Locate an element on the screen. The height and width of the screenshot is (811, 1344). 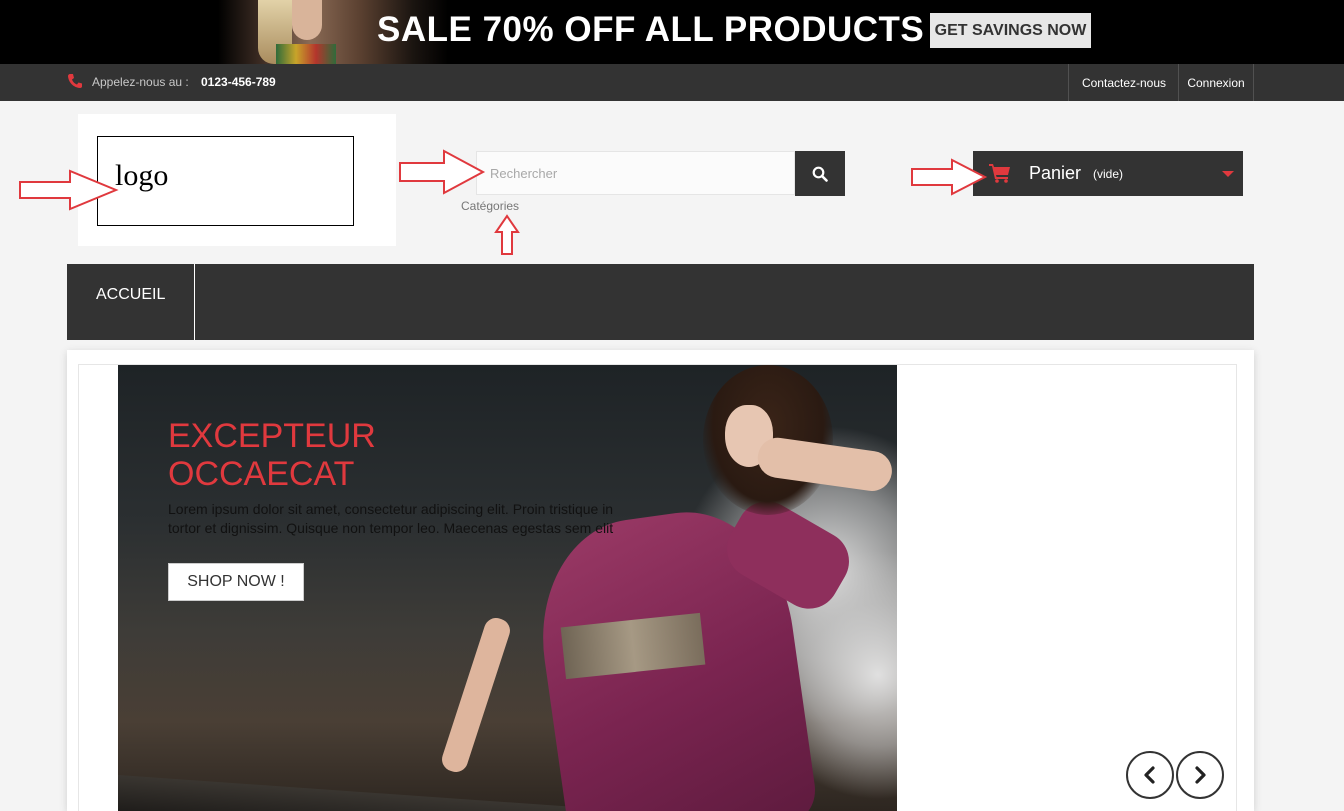
promo-title: SALE 70% OFF ALL PRODUCTS is located at coordinates (651, 29).